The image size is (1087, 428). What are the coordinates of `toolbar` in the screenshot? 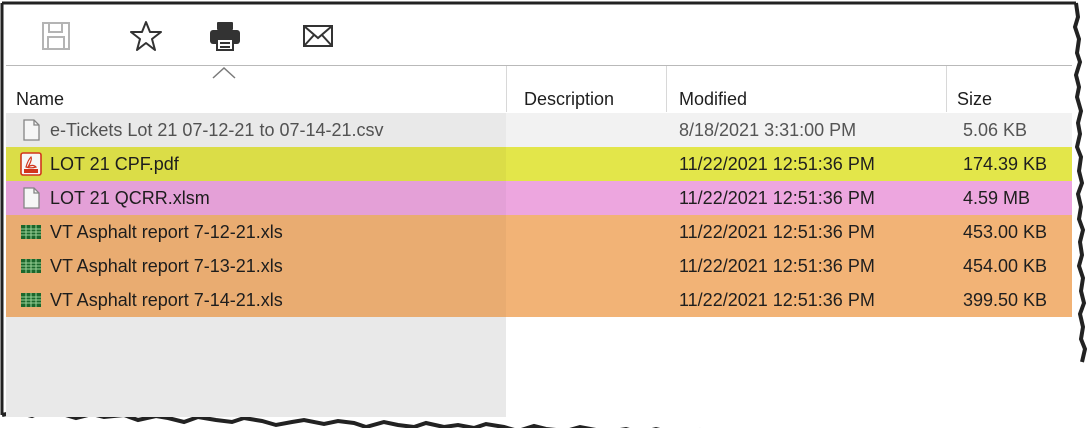 It's located at (539, 35).